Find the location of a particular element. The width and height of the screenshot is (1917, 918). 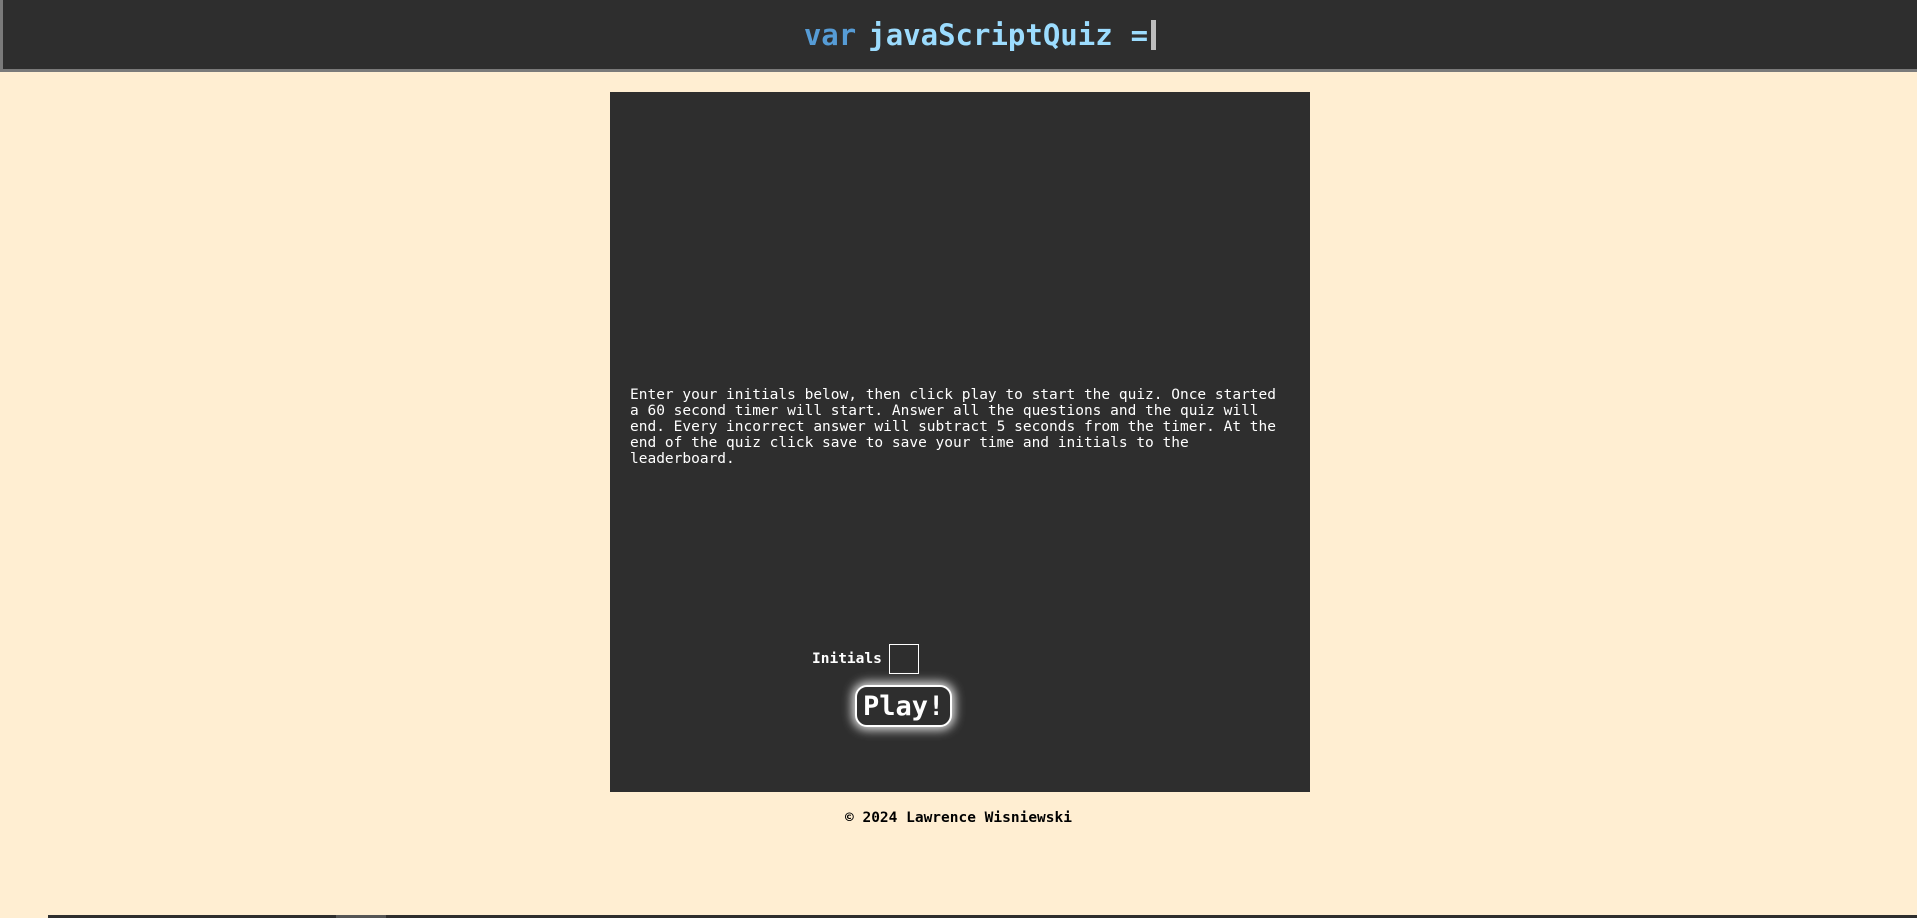

text-cursor is located at coordinates (1154, 34).